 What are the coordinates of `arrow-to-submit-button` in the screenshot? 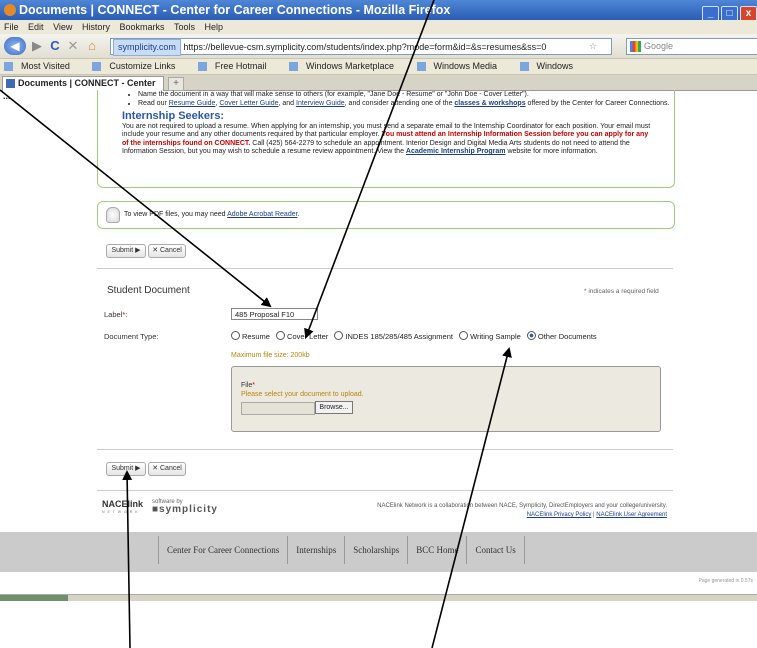 It's located at (127, 559).